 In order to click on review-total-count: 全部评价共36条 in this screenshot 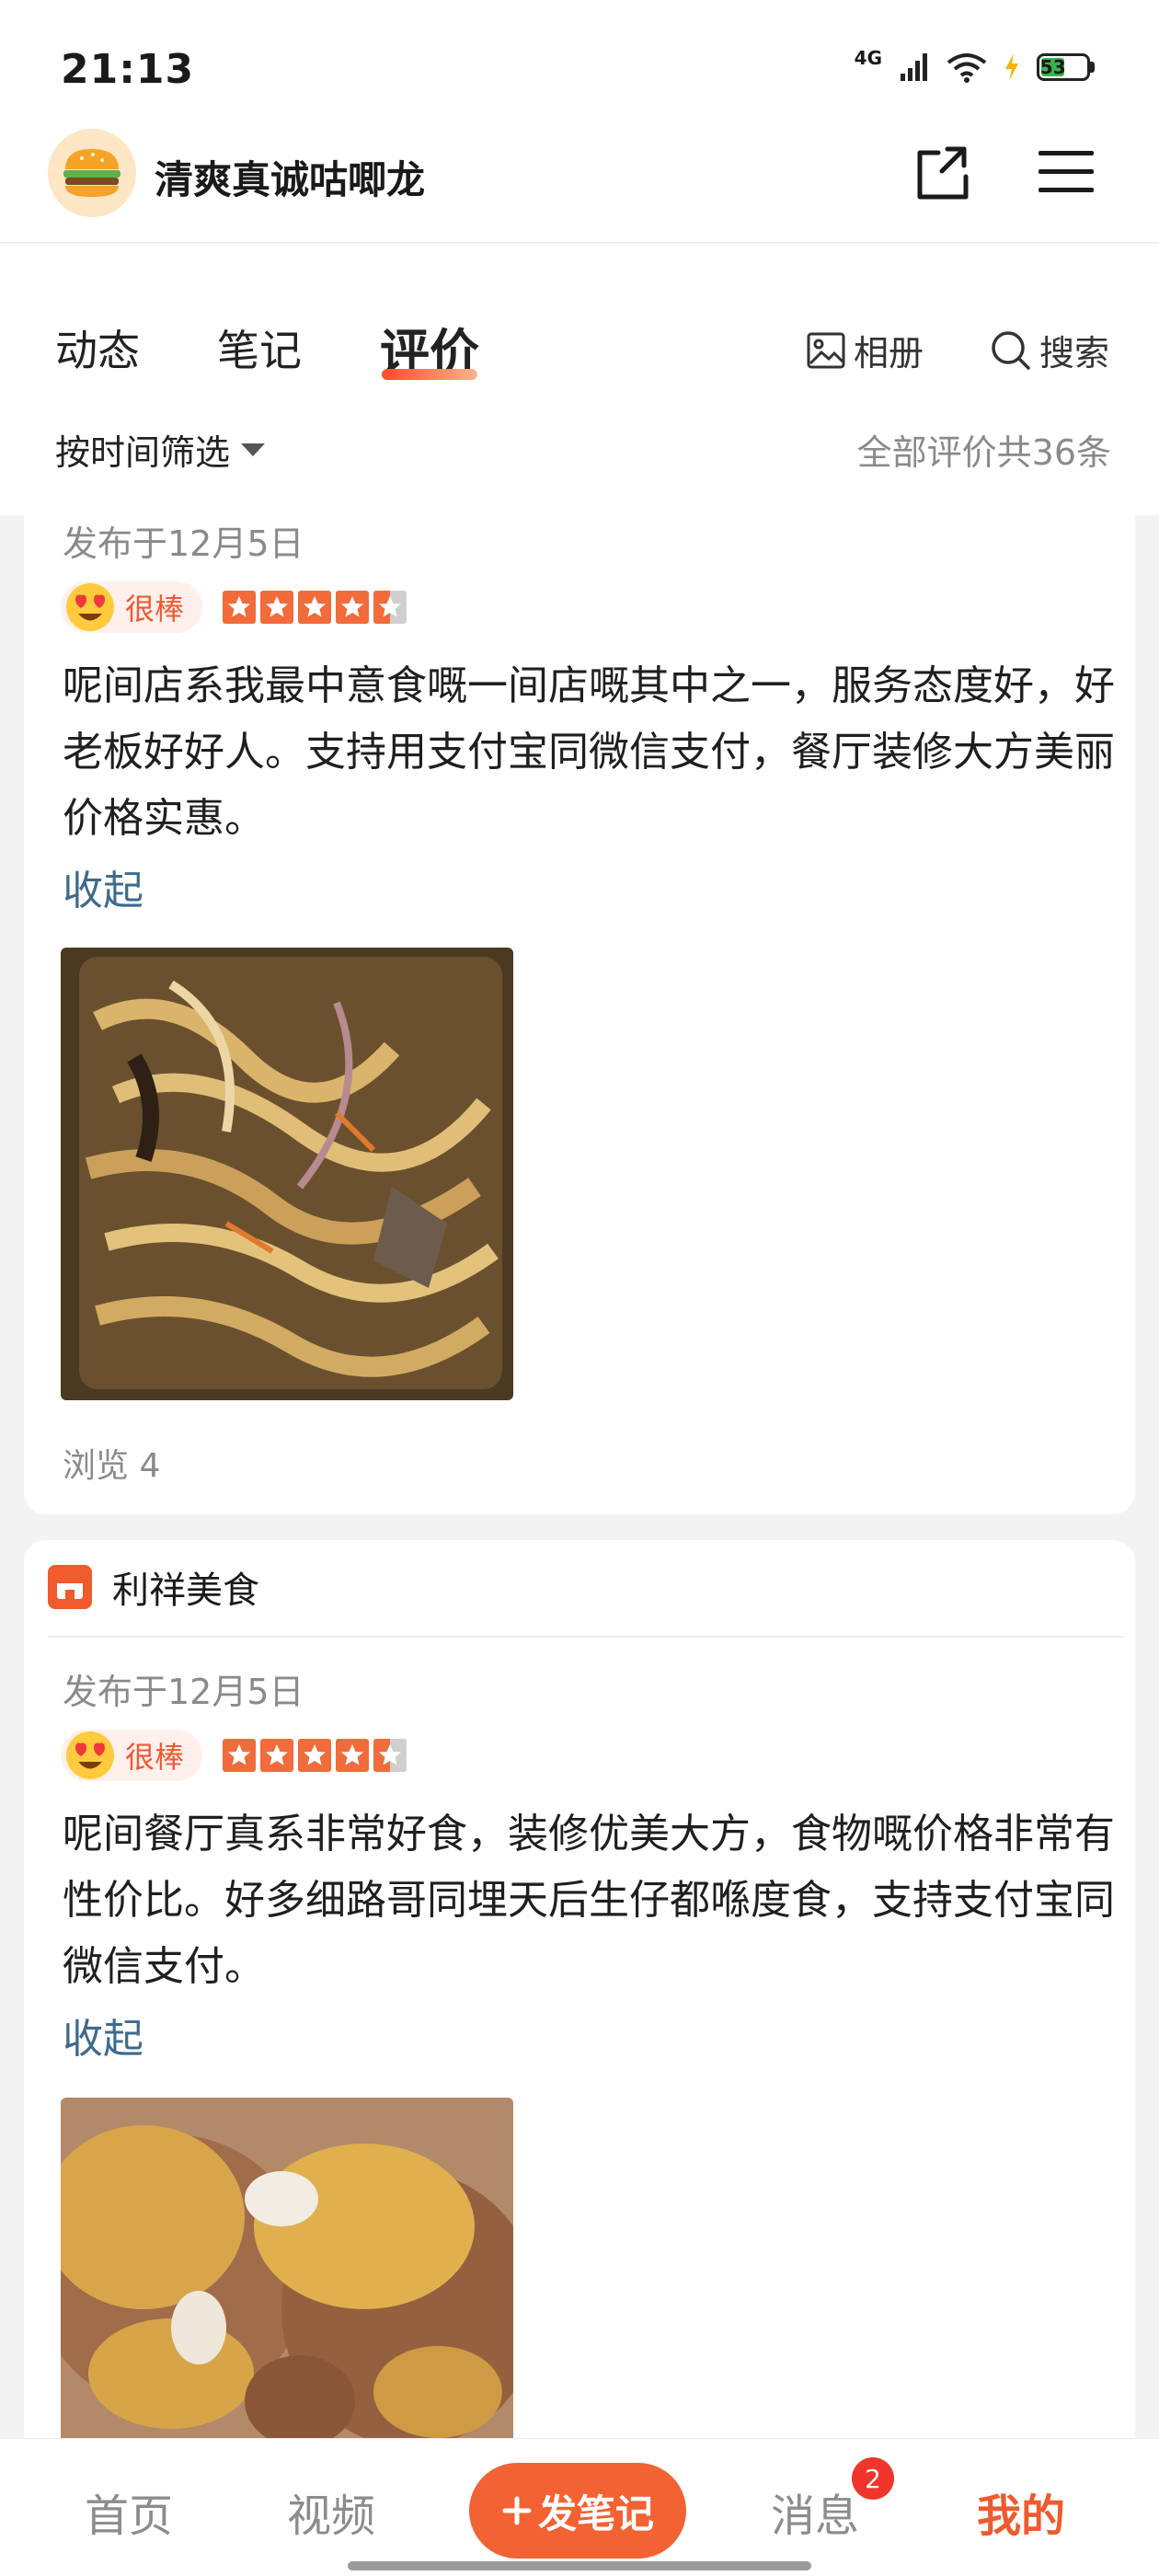, I will do `click(983, 452)`.